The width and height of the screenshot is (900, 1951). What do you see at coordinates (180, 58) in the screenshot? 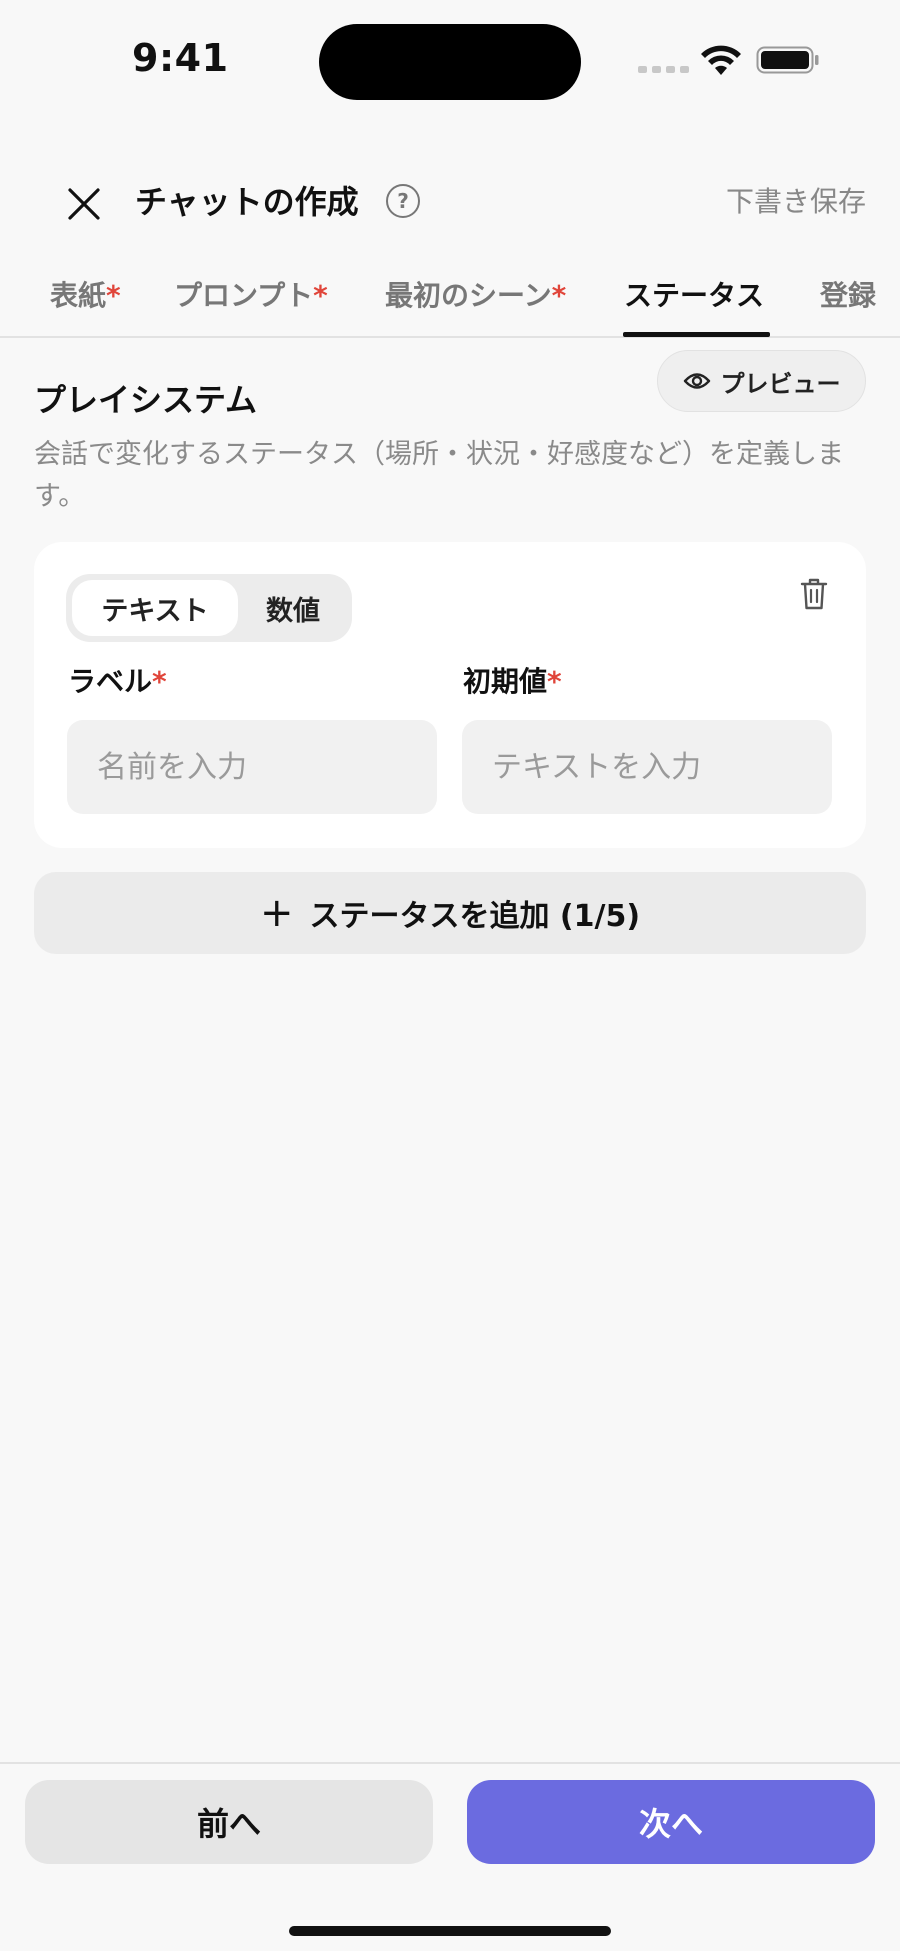
I see `status-time: 9:41` at bounding box center [180, 58].